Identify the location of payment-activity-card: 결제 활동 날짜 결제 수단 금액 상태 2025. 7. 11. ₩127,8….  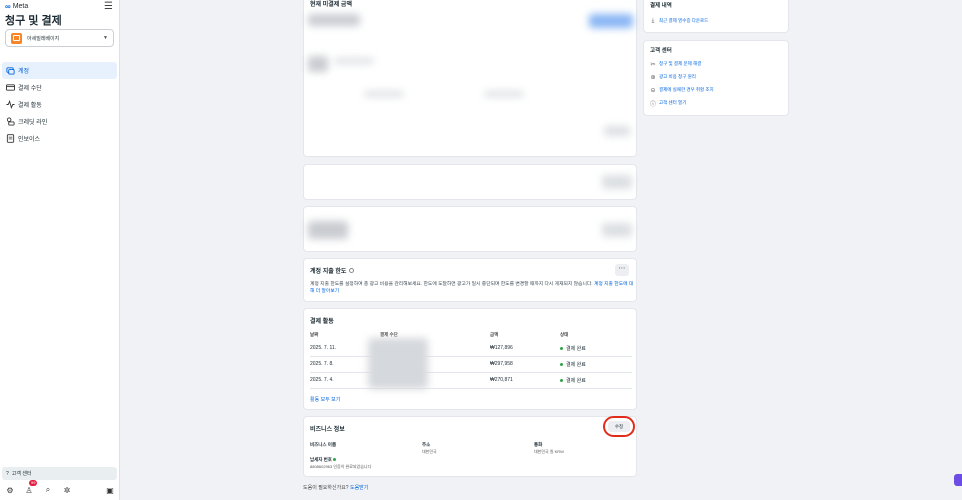
(470, 359).